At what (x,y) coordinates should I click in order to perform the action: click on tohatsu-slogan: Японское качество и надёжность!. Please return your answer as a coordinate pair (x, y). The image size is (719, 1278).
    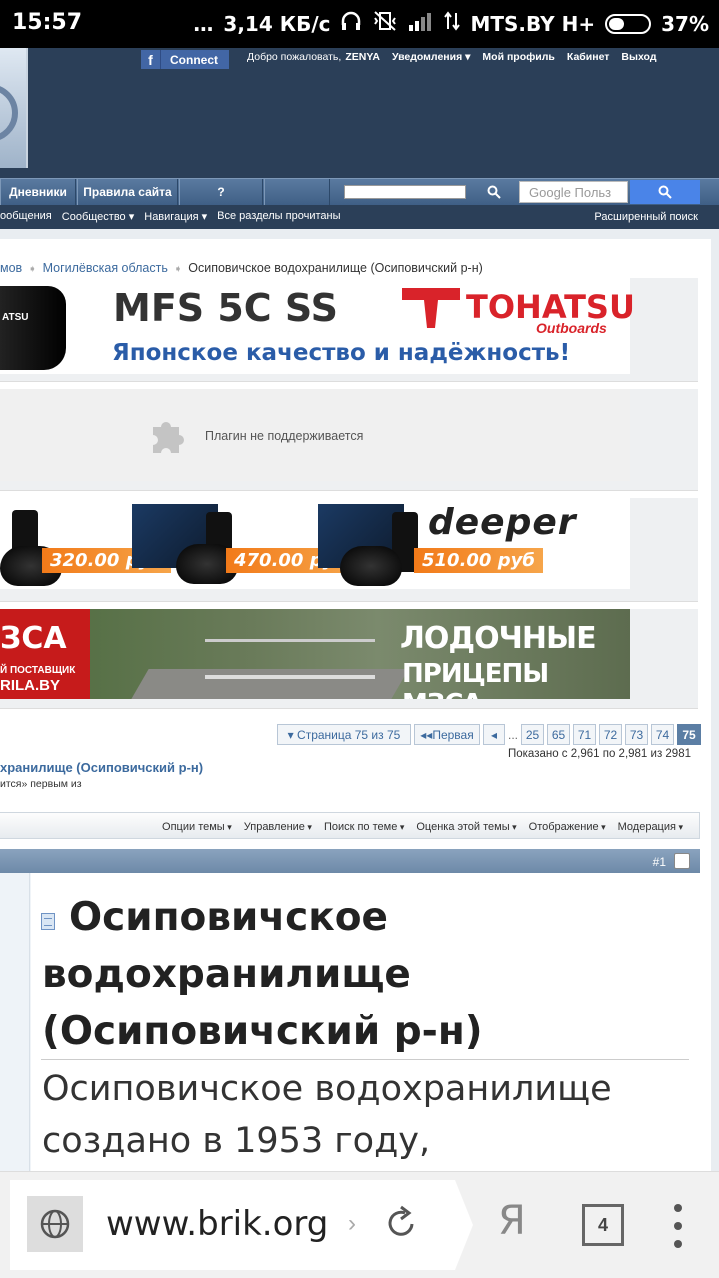
    Looking at the image, I should click on (341, 353).